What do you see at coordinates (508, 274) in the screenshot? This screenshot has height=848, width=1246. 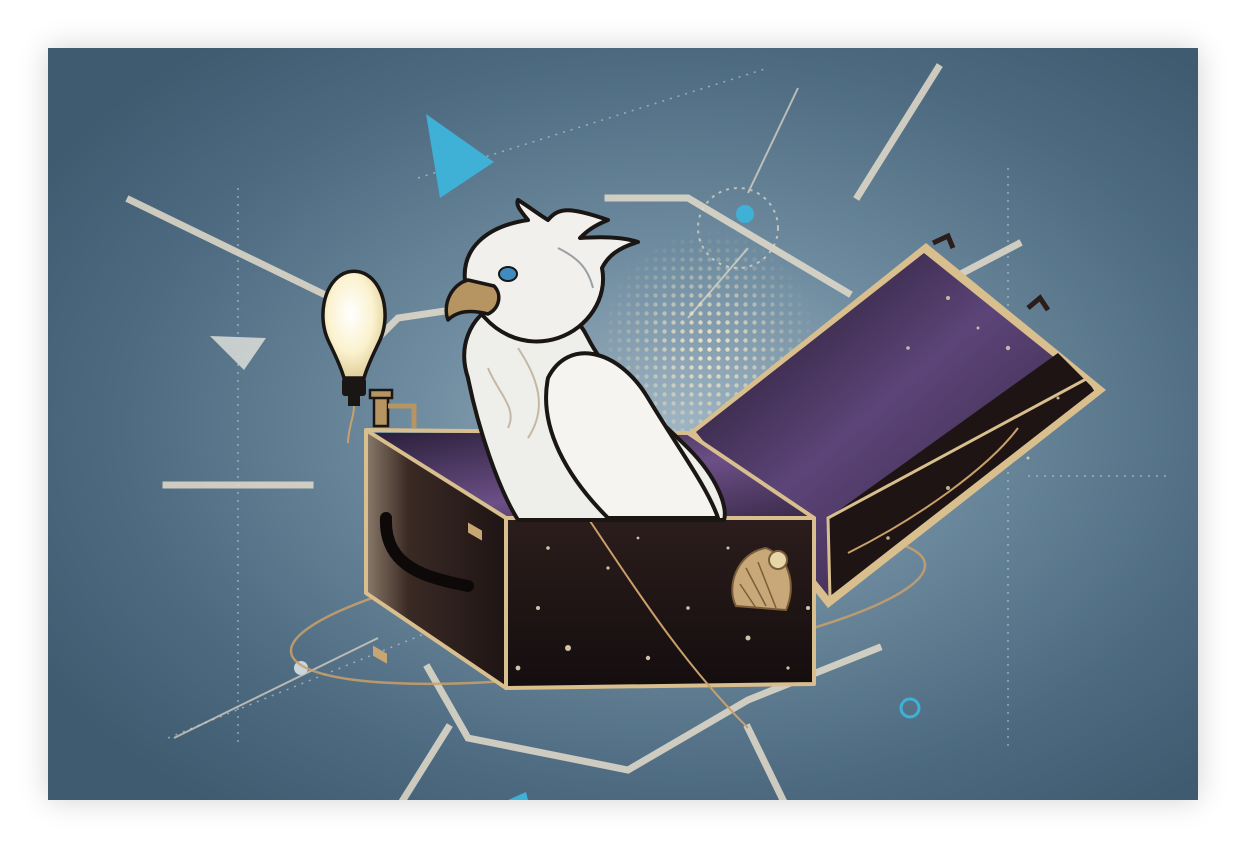 I see `griffin-eye` at bounding box center [508, 274].